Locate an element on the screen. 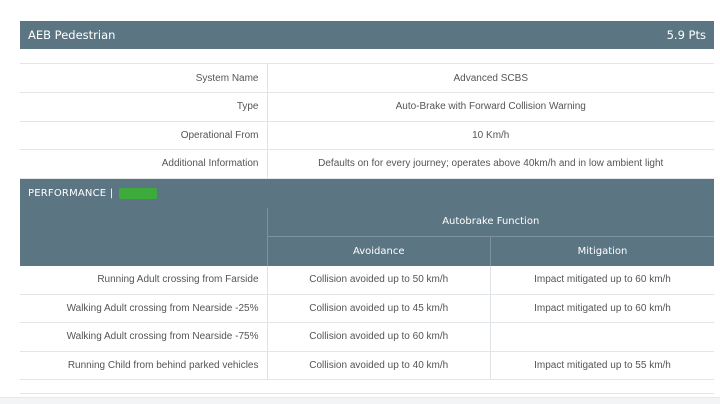  panel-footer is located at coordinates (367, 387).